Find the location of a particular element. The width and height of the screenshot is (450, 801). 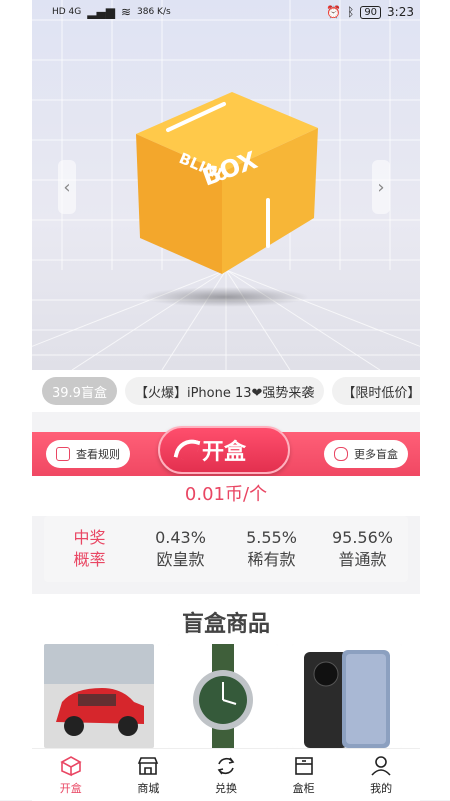

signal-icon: ▂▄▆ is located at coordinates (101, 12).